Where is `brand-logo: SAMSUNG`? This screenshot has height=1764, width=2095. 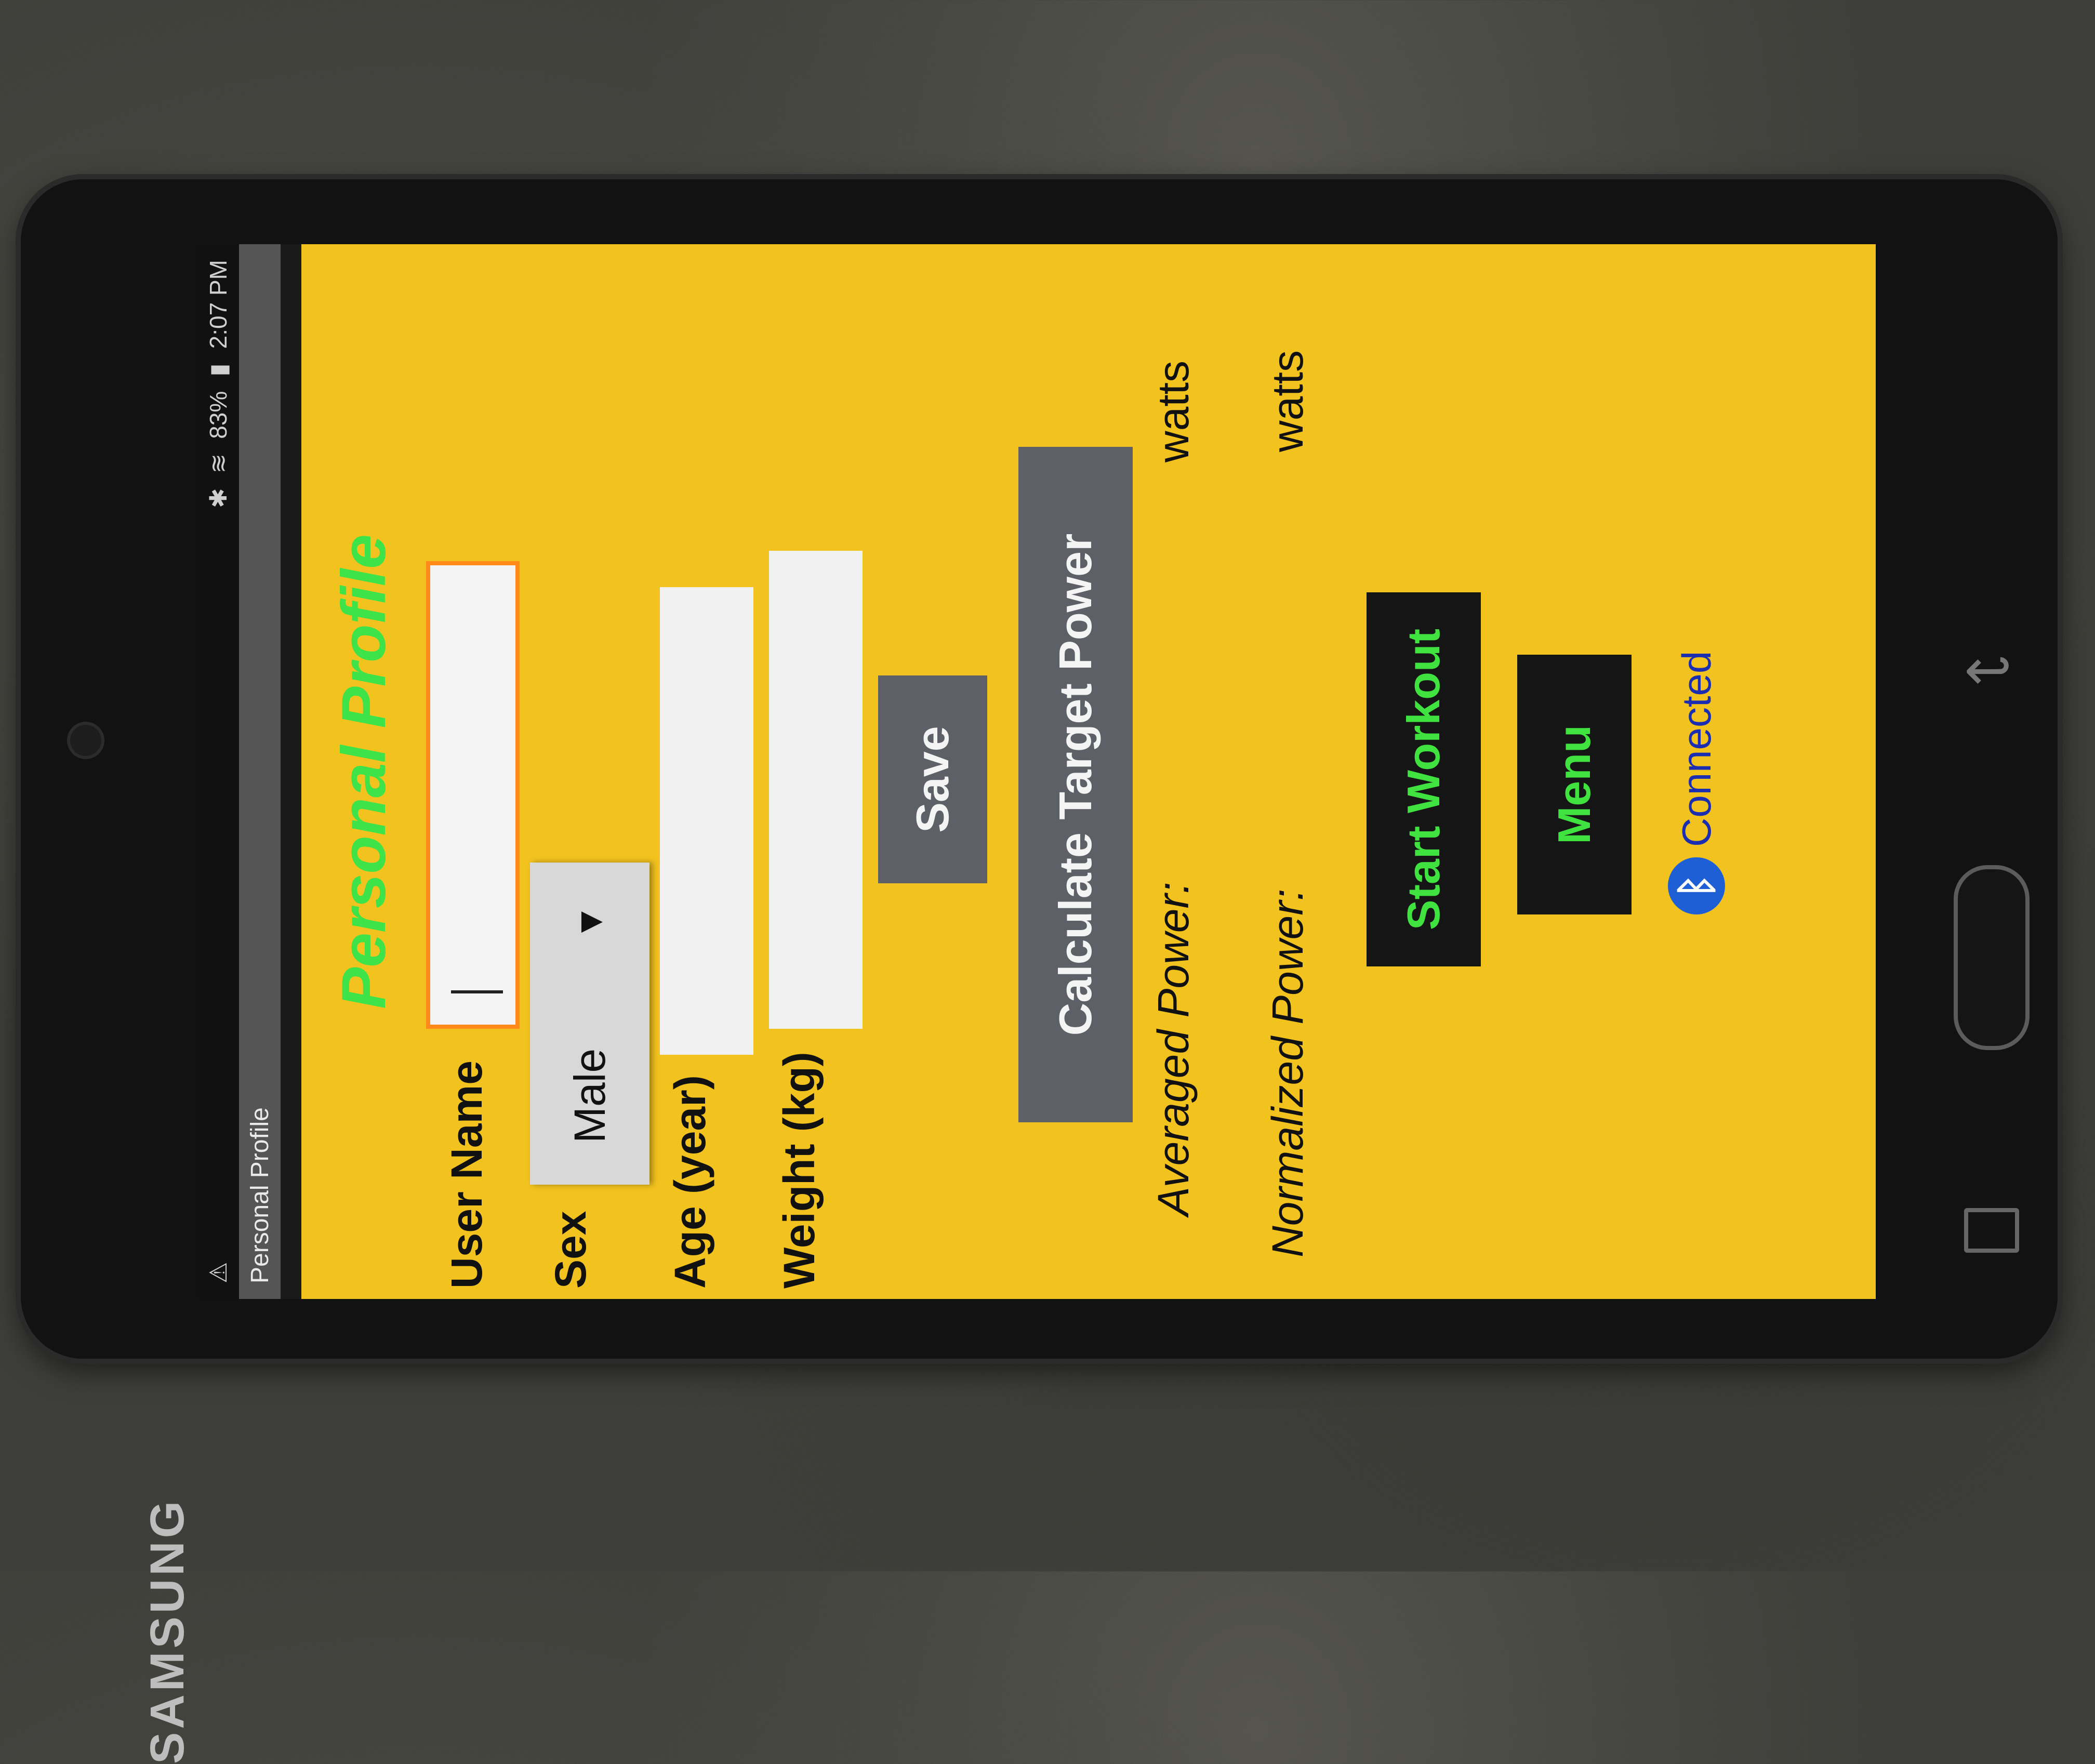
brand-logo: SAMSUNG is located at coordinates (167, 1630).